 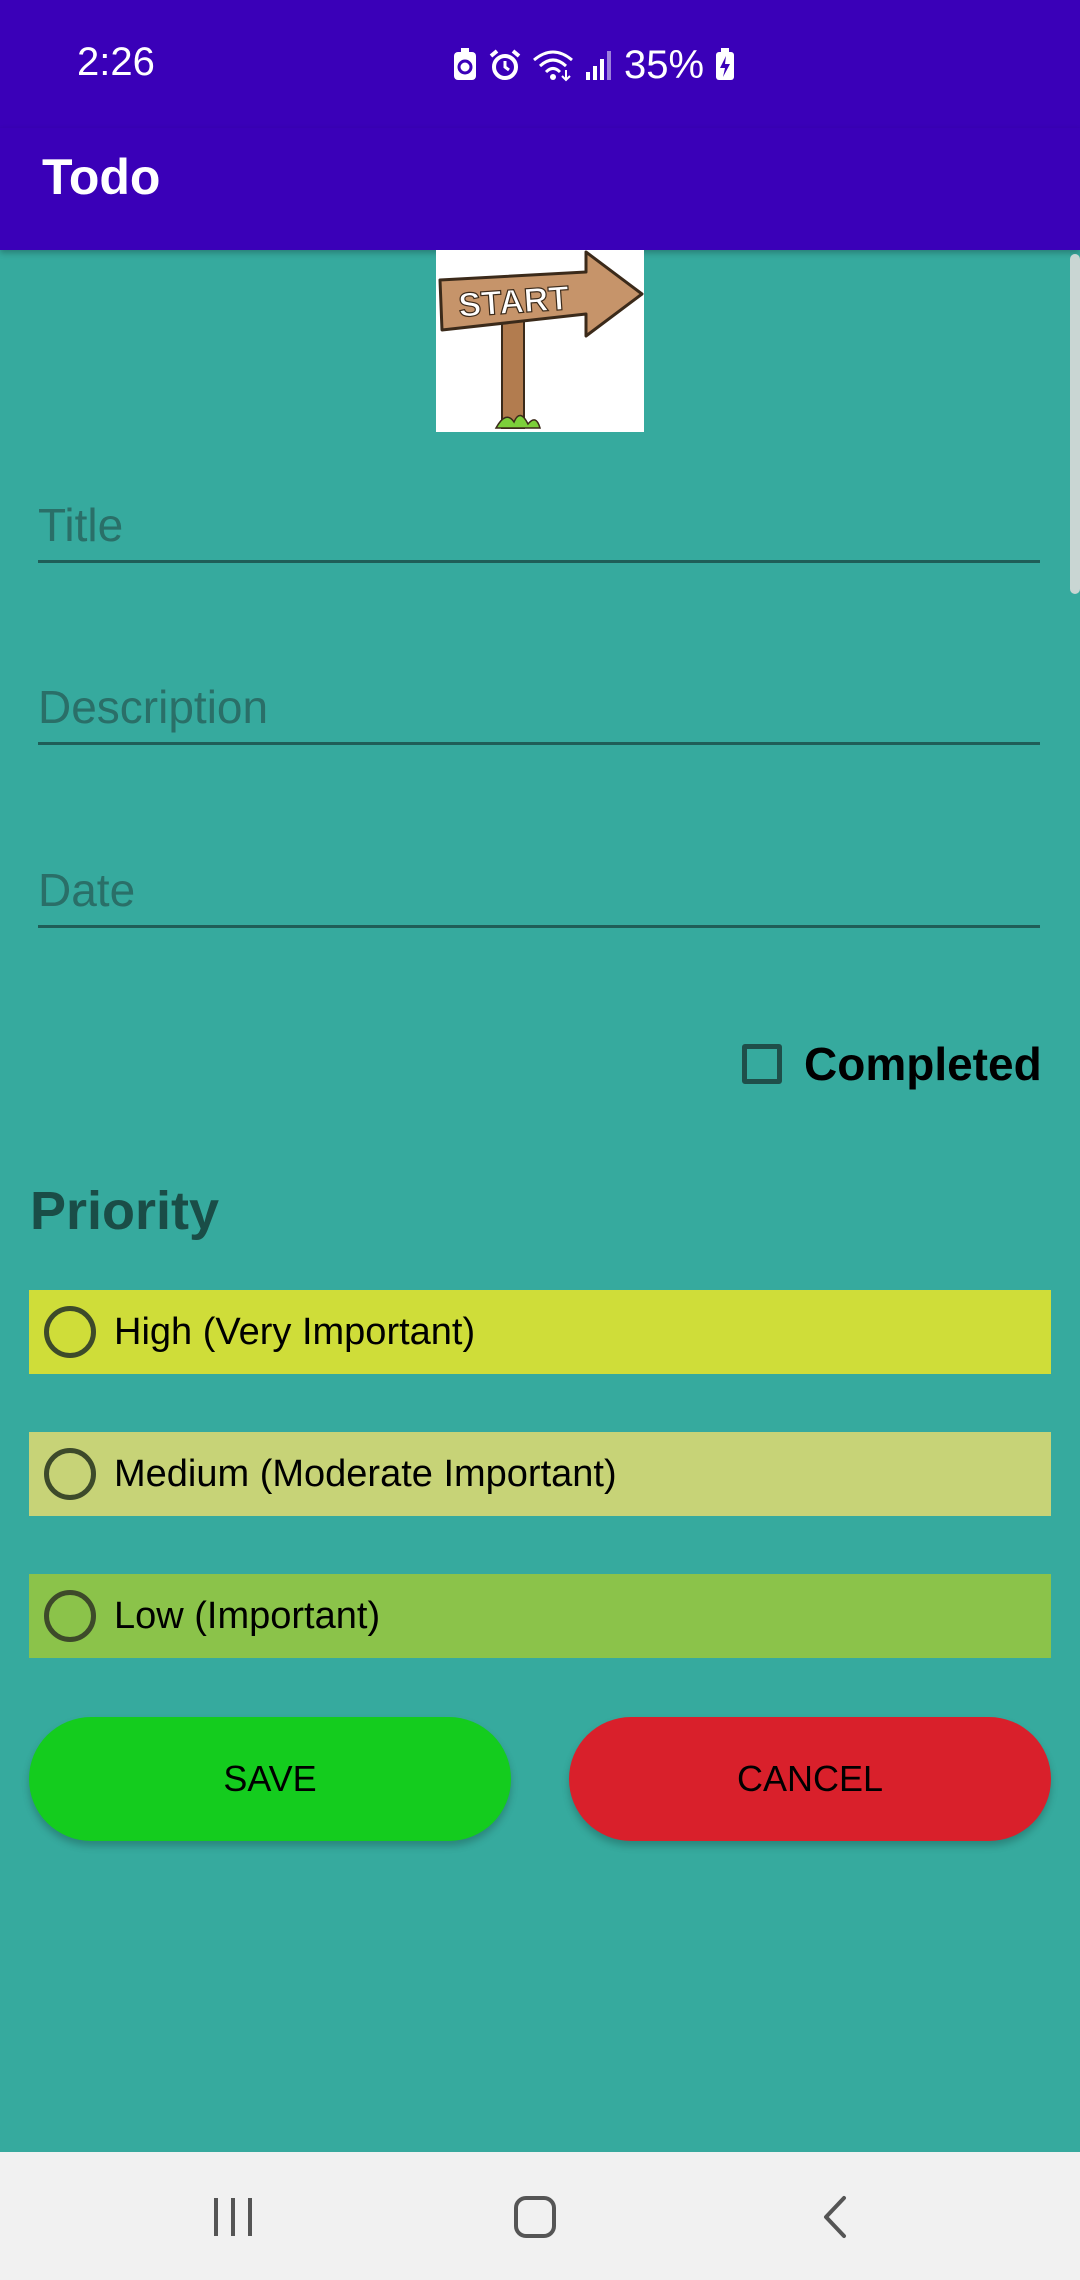 I want to click on completed-label: Completed, so click(x=923, y=1064).